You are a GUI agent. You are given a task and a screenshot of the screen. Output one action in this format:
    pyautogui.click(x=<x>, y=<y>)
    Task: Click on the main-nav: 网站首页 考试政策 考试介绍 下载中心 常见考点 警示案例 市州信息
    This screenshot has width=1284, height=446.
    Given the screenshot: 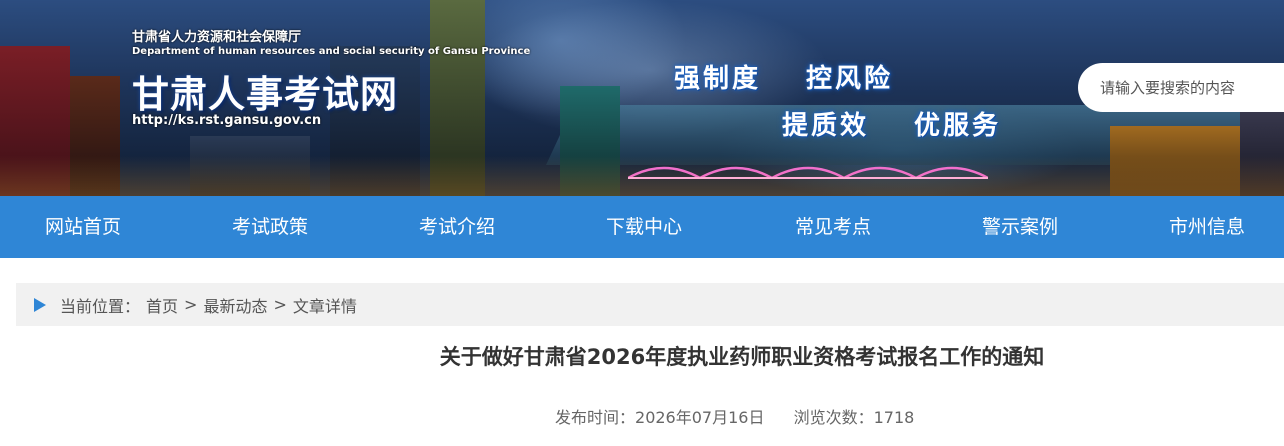 What is the action you would take?
    pyautogui.click(x=642, y=227)
    